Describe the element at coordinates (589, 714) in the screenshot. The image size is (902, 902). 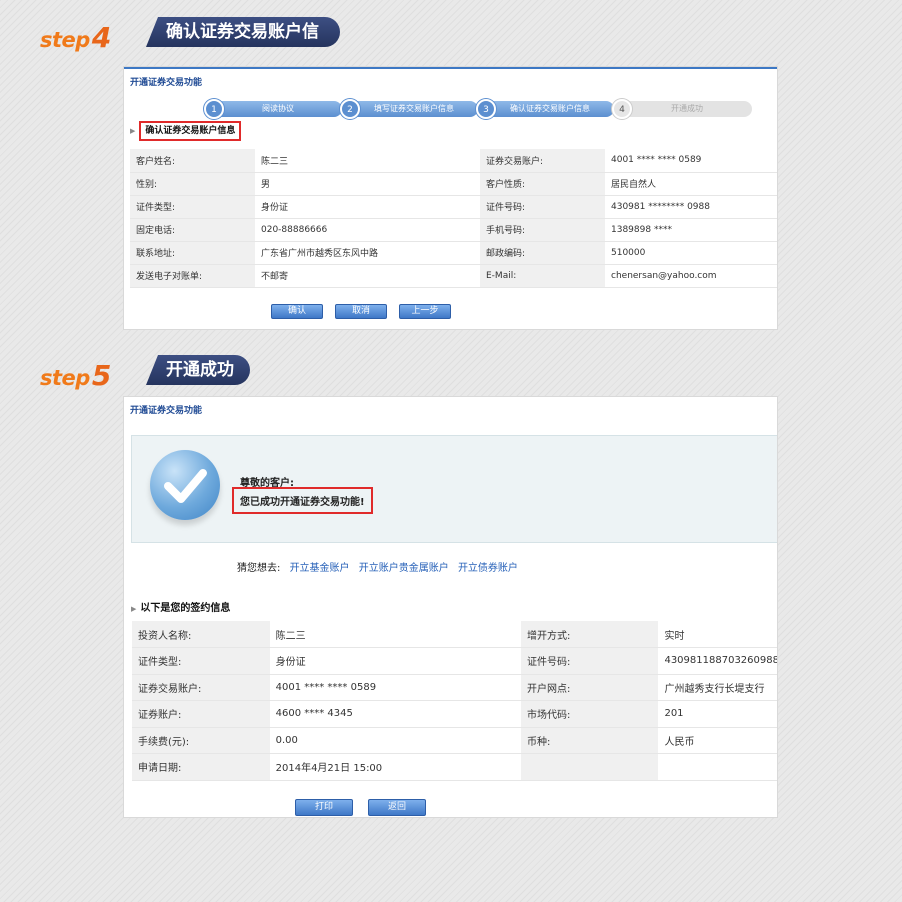
I see `field-label: 市场代码:` at that location.